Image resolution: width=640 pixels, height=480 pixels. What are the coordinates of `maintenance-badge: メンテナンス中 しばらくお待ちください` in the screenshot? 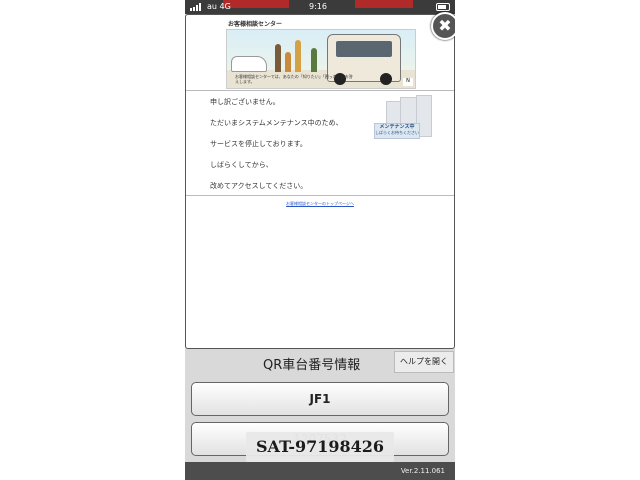 It's located at (397, 131).